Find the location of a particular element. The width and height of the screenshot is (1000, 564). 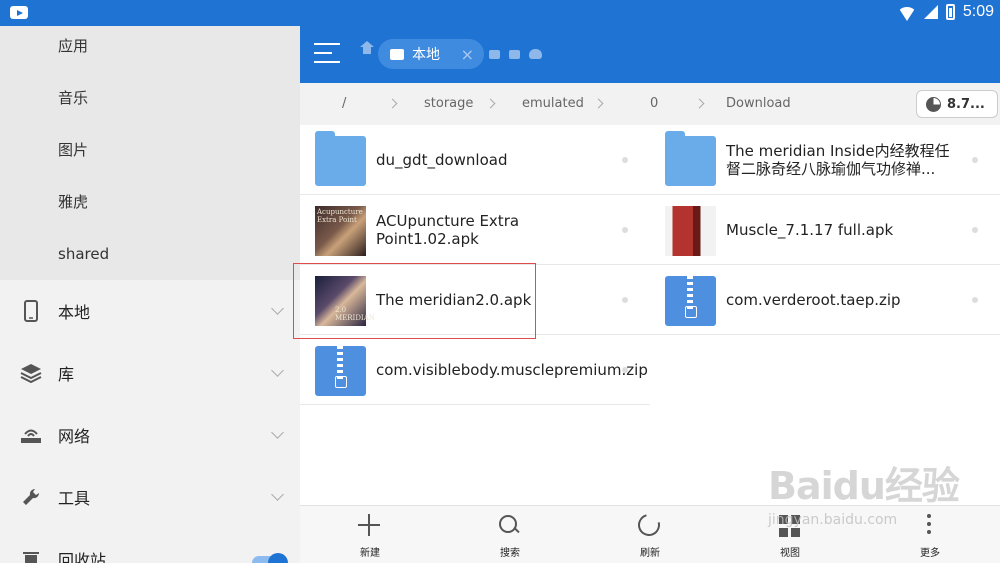

drawer-item-recycle-bin: 回收站 is located at coordinates (150, 545).